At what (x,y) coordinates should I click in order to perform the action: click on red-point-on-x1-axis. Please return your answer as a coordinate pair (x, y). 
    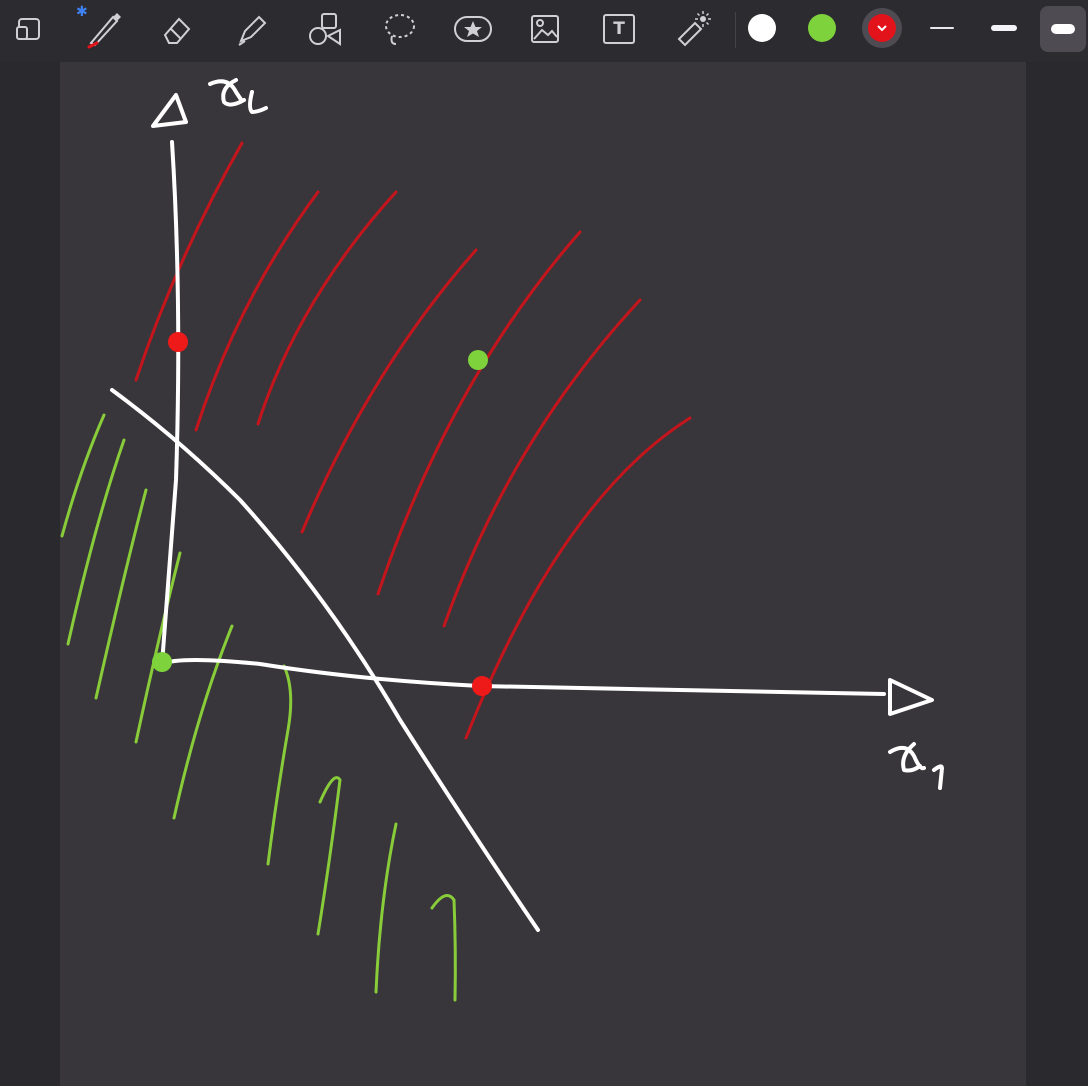
    Looking at the image, I should click on (482, 686).